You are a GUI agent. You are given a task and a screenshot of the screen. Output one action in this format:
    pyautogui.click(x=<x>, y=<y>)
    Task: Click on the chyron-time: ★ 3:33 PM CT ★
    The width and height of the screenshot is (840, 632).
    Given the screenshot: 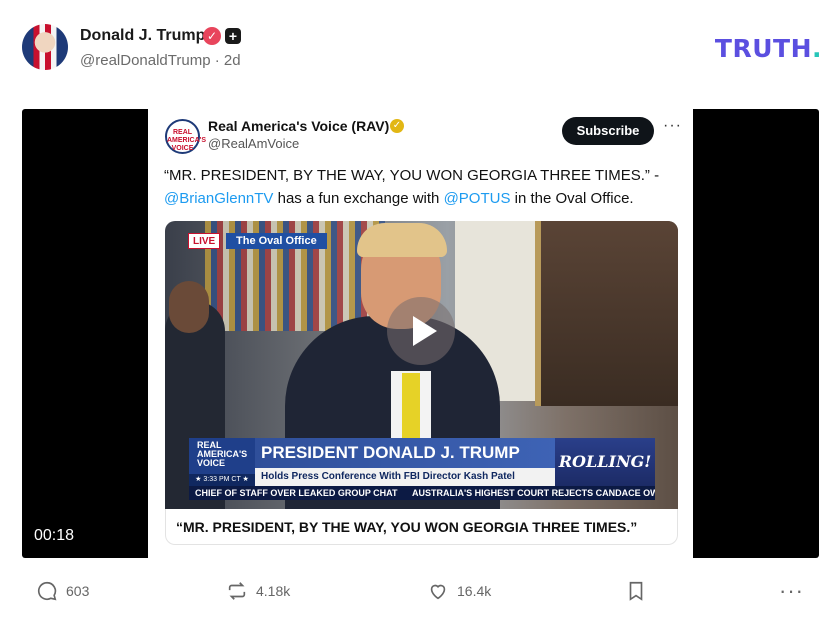 What is the action you would take?
    pyautogui.click(x=222, y=480)
    